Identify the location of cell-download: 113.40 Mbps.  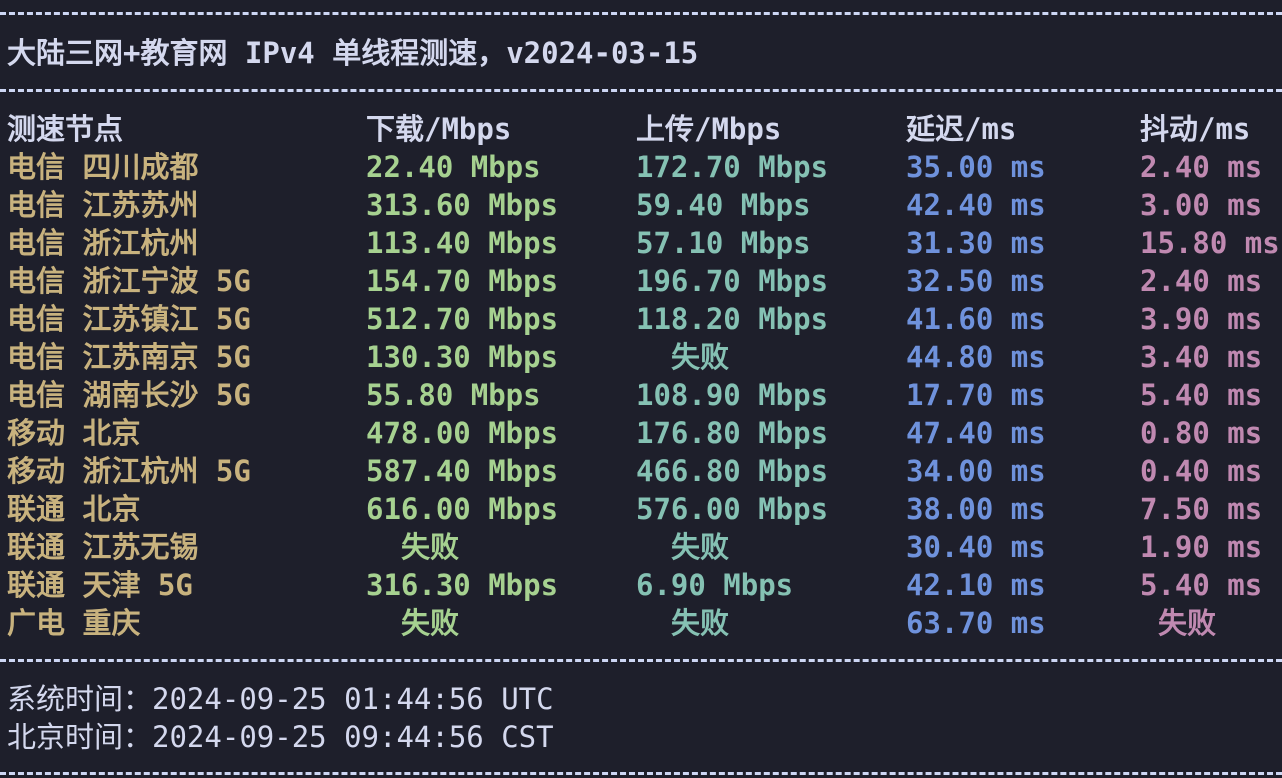
(462, 243).